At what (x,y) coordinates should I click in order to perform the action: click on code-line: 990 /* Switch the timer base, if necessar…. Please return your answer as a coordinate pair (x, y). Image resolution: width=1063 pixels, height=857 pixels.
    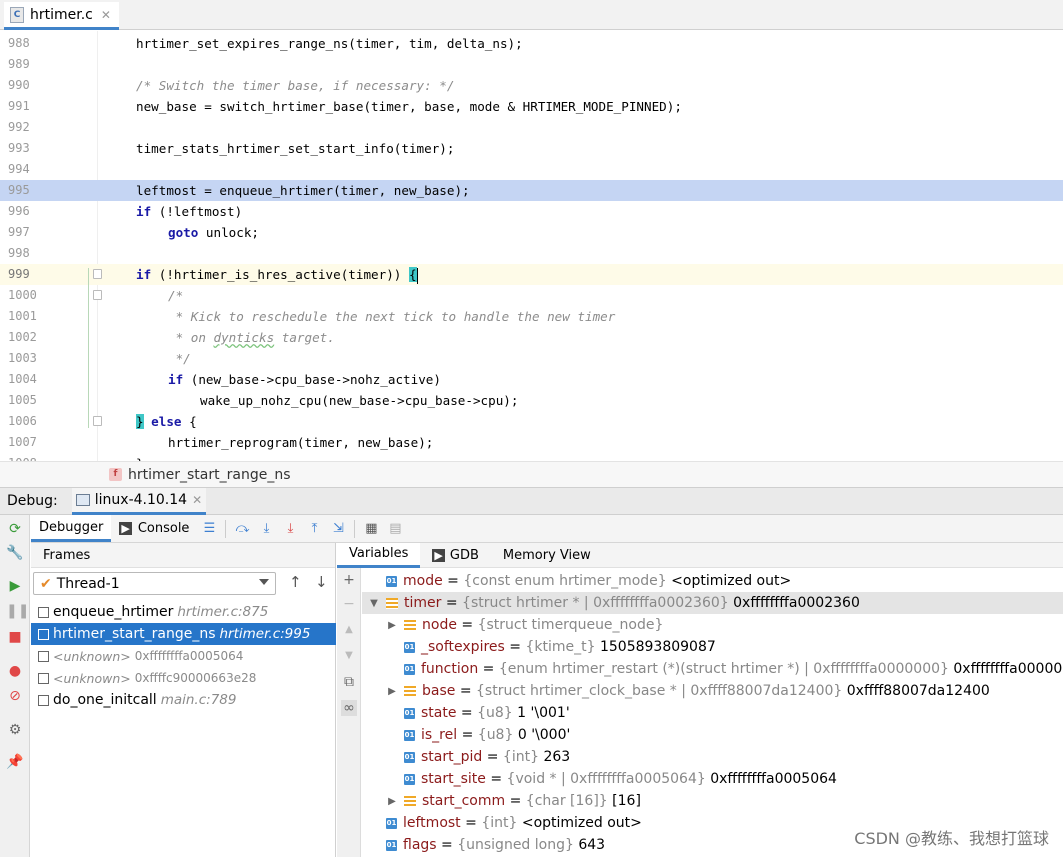
    Looking at the image, I should click on (531, 85).